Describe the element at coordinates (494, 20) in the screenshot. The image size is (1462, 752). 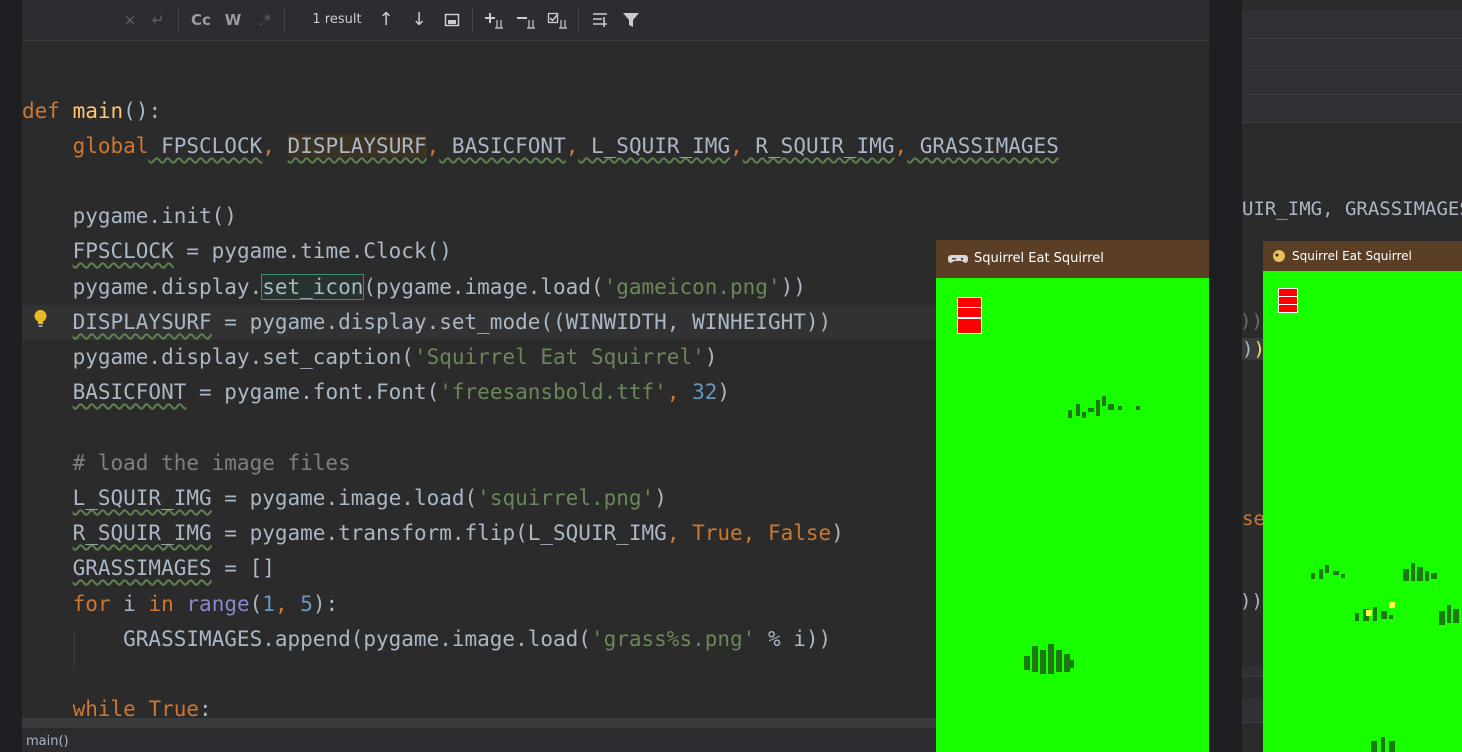
I see `add-selection-icon` at that location.